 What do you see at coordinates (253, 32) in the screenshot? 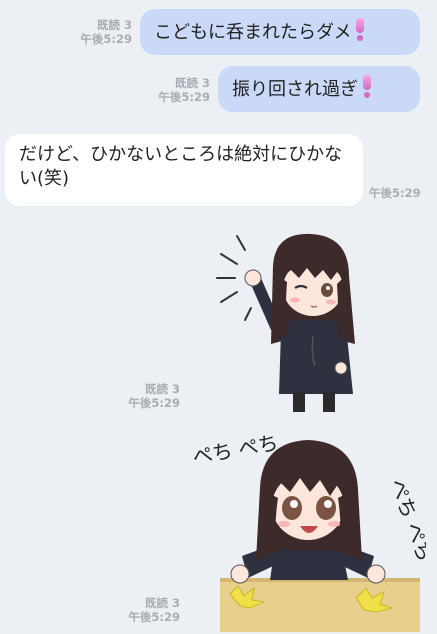
I see `message-text: こどもに呑まれたらダメ` at bounding box center [253, 32].